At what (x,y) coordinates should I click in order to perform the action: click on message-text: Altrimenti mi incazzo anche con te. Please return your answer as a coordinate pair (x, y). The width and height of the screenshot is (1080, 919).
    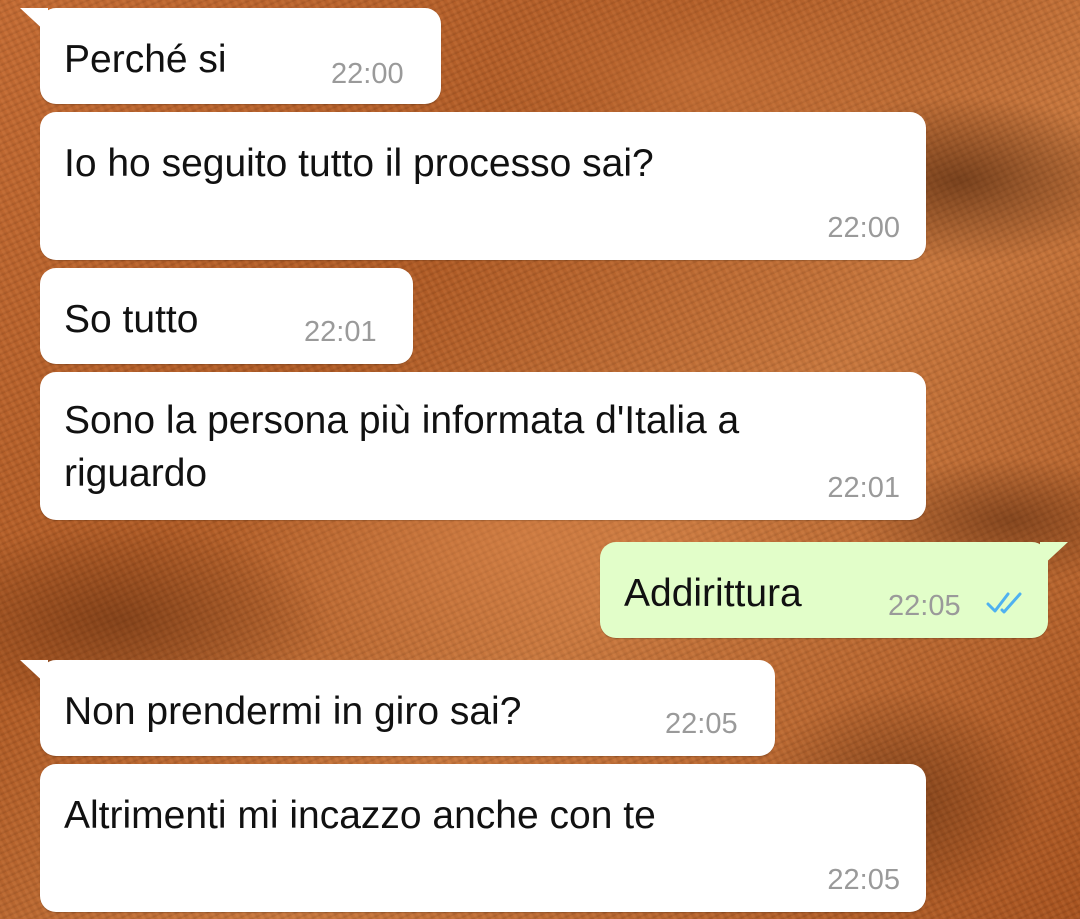
    Looking at the image, I should click on (360, 815).